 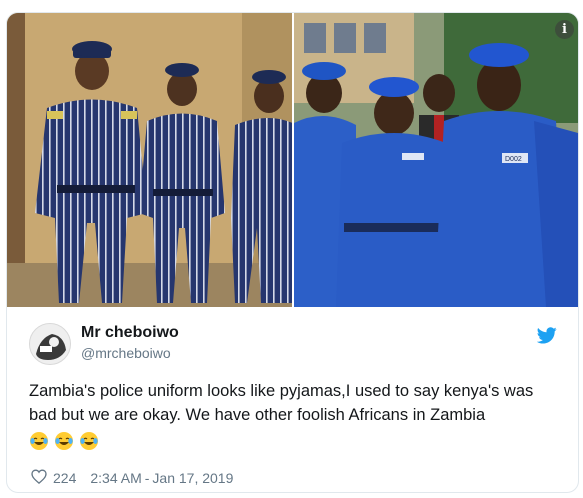 What do you see at coordinates (564, 29) in the screenshot?
I see `info-icon: i` at bounding box center [564, 29].